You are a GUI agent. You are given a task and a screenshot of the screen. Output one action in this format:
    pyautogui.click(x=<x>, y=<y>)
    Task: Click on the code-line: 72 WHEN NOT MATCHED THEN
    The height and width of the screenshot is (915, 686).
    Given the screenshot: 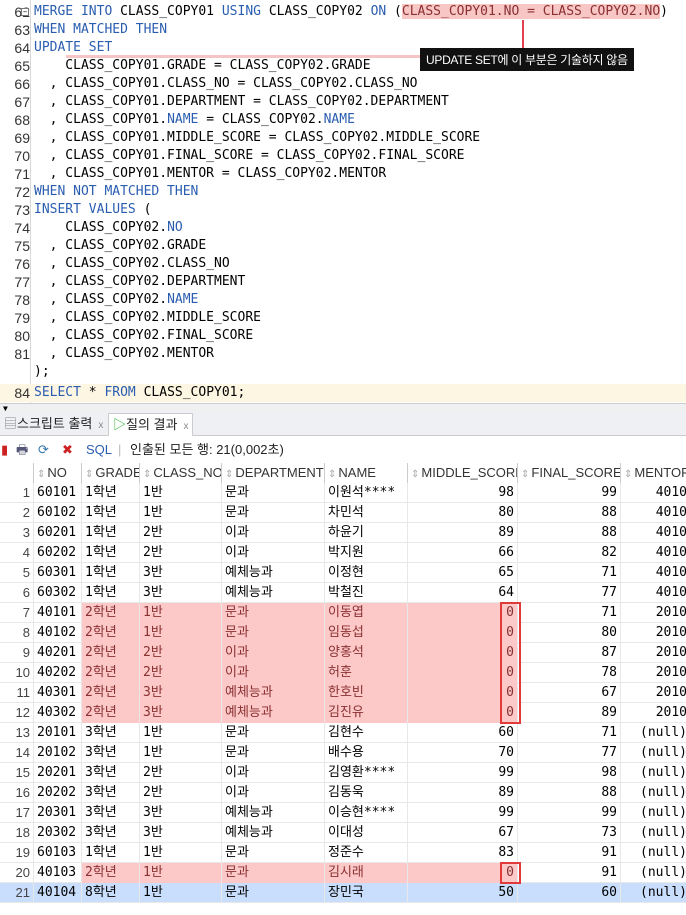 What is the action you would take?
    pyautogui.click(x=343, y=192)
    